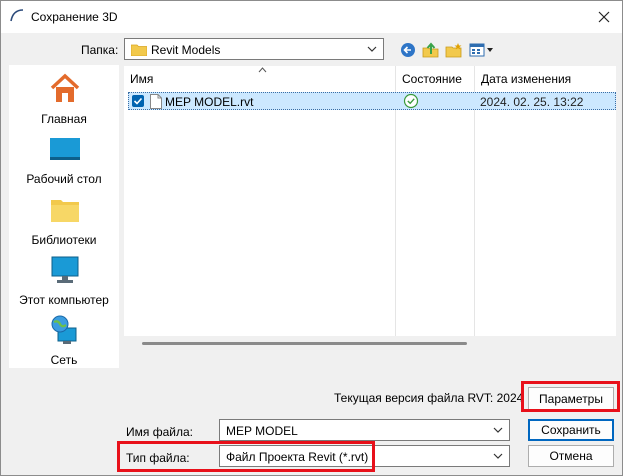 Image resolution: width=623 pixels, height=476 pixels. I want to click on place-network: Сеть, so click(64, 342).